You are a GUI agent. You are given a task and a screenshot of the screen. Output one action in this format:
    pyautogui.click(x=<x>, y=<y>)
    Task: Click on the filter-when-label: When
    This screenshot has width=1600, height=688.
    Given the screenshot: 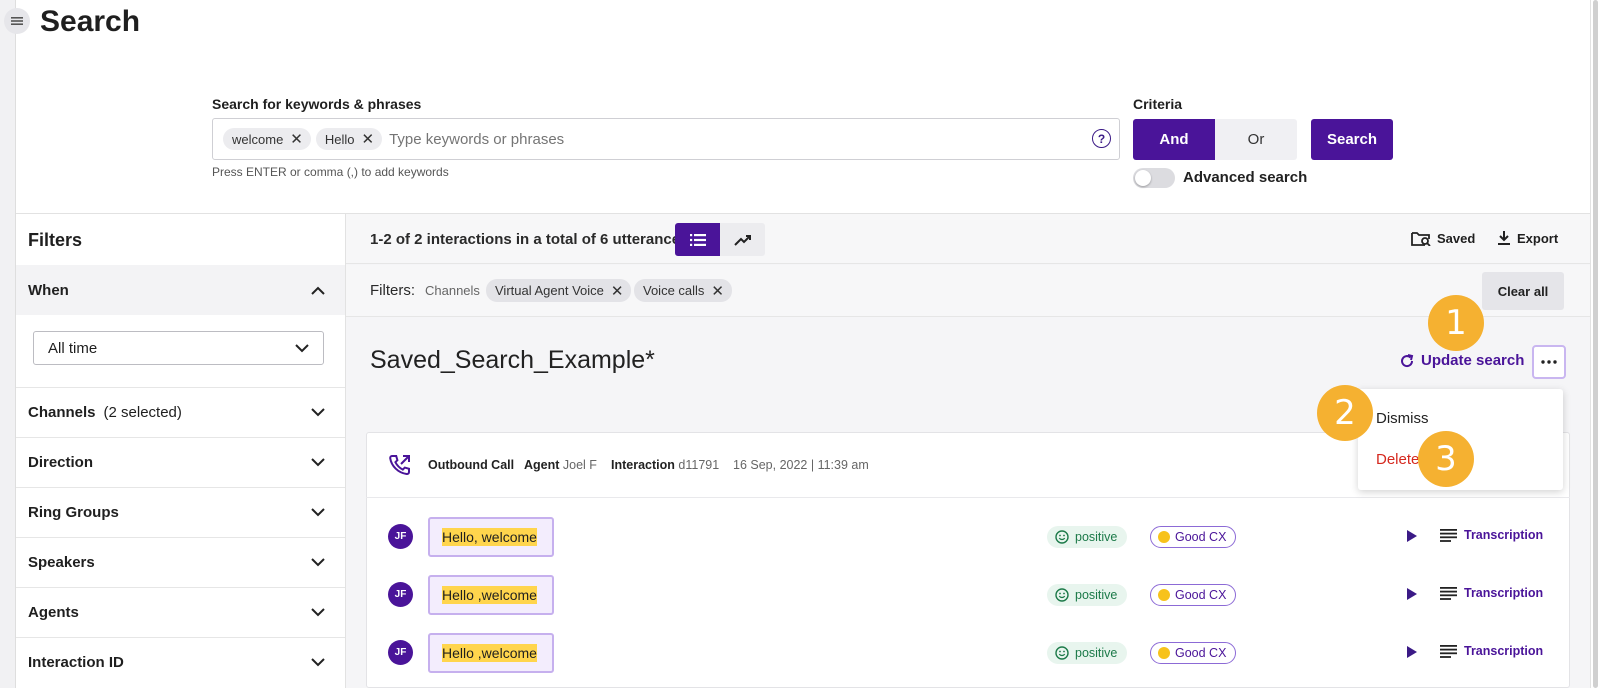 What is the action you would take?
    pyautogui.click(x=48, y=290)
    